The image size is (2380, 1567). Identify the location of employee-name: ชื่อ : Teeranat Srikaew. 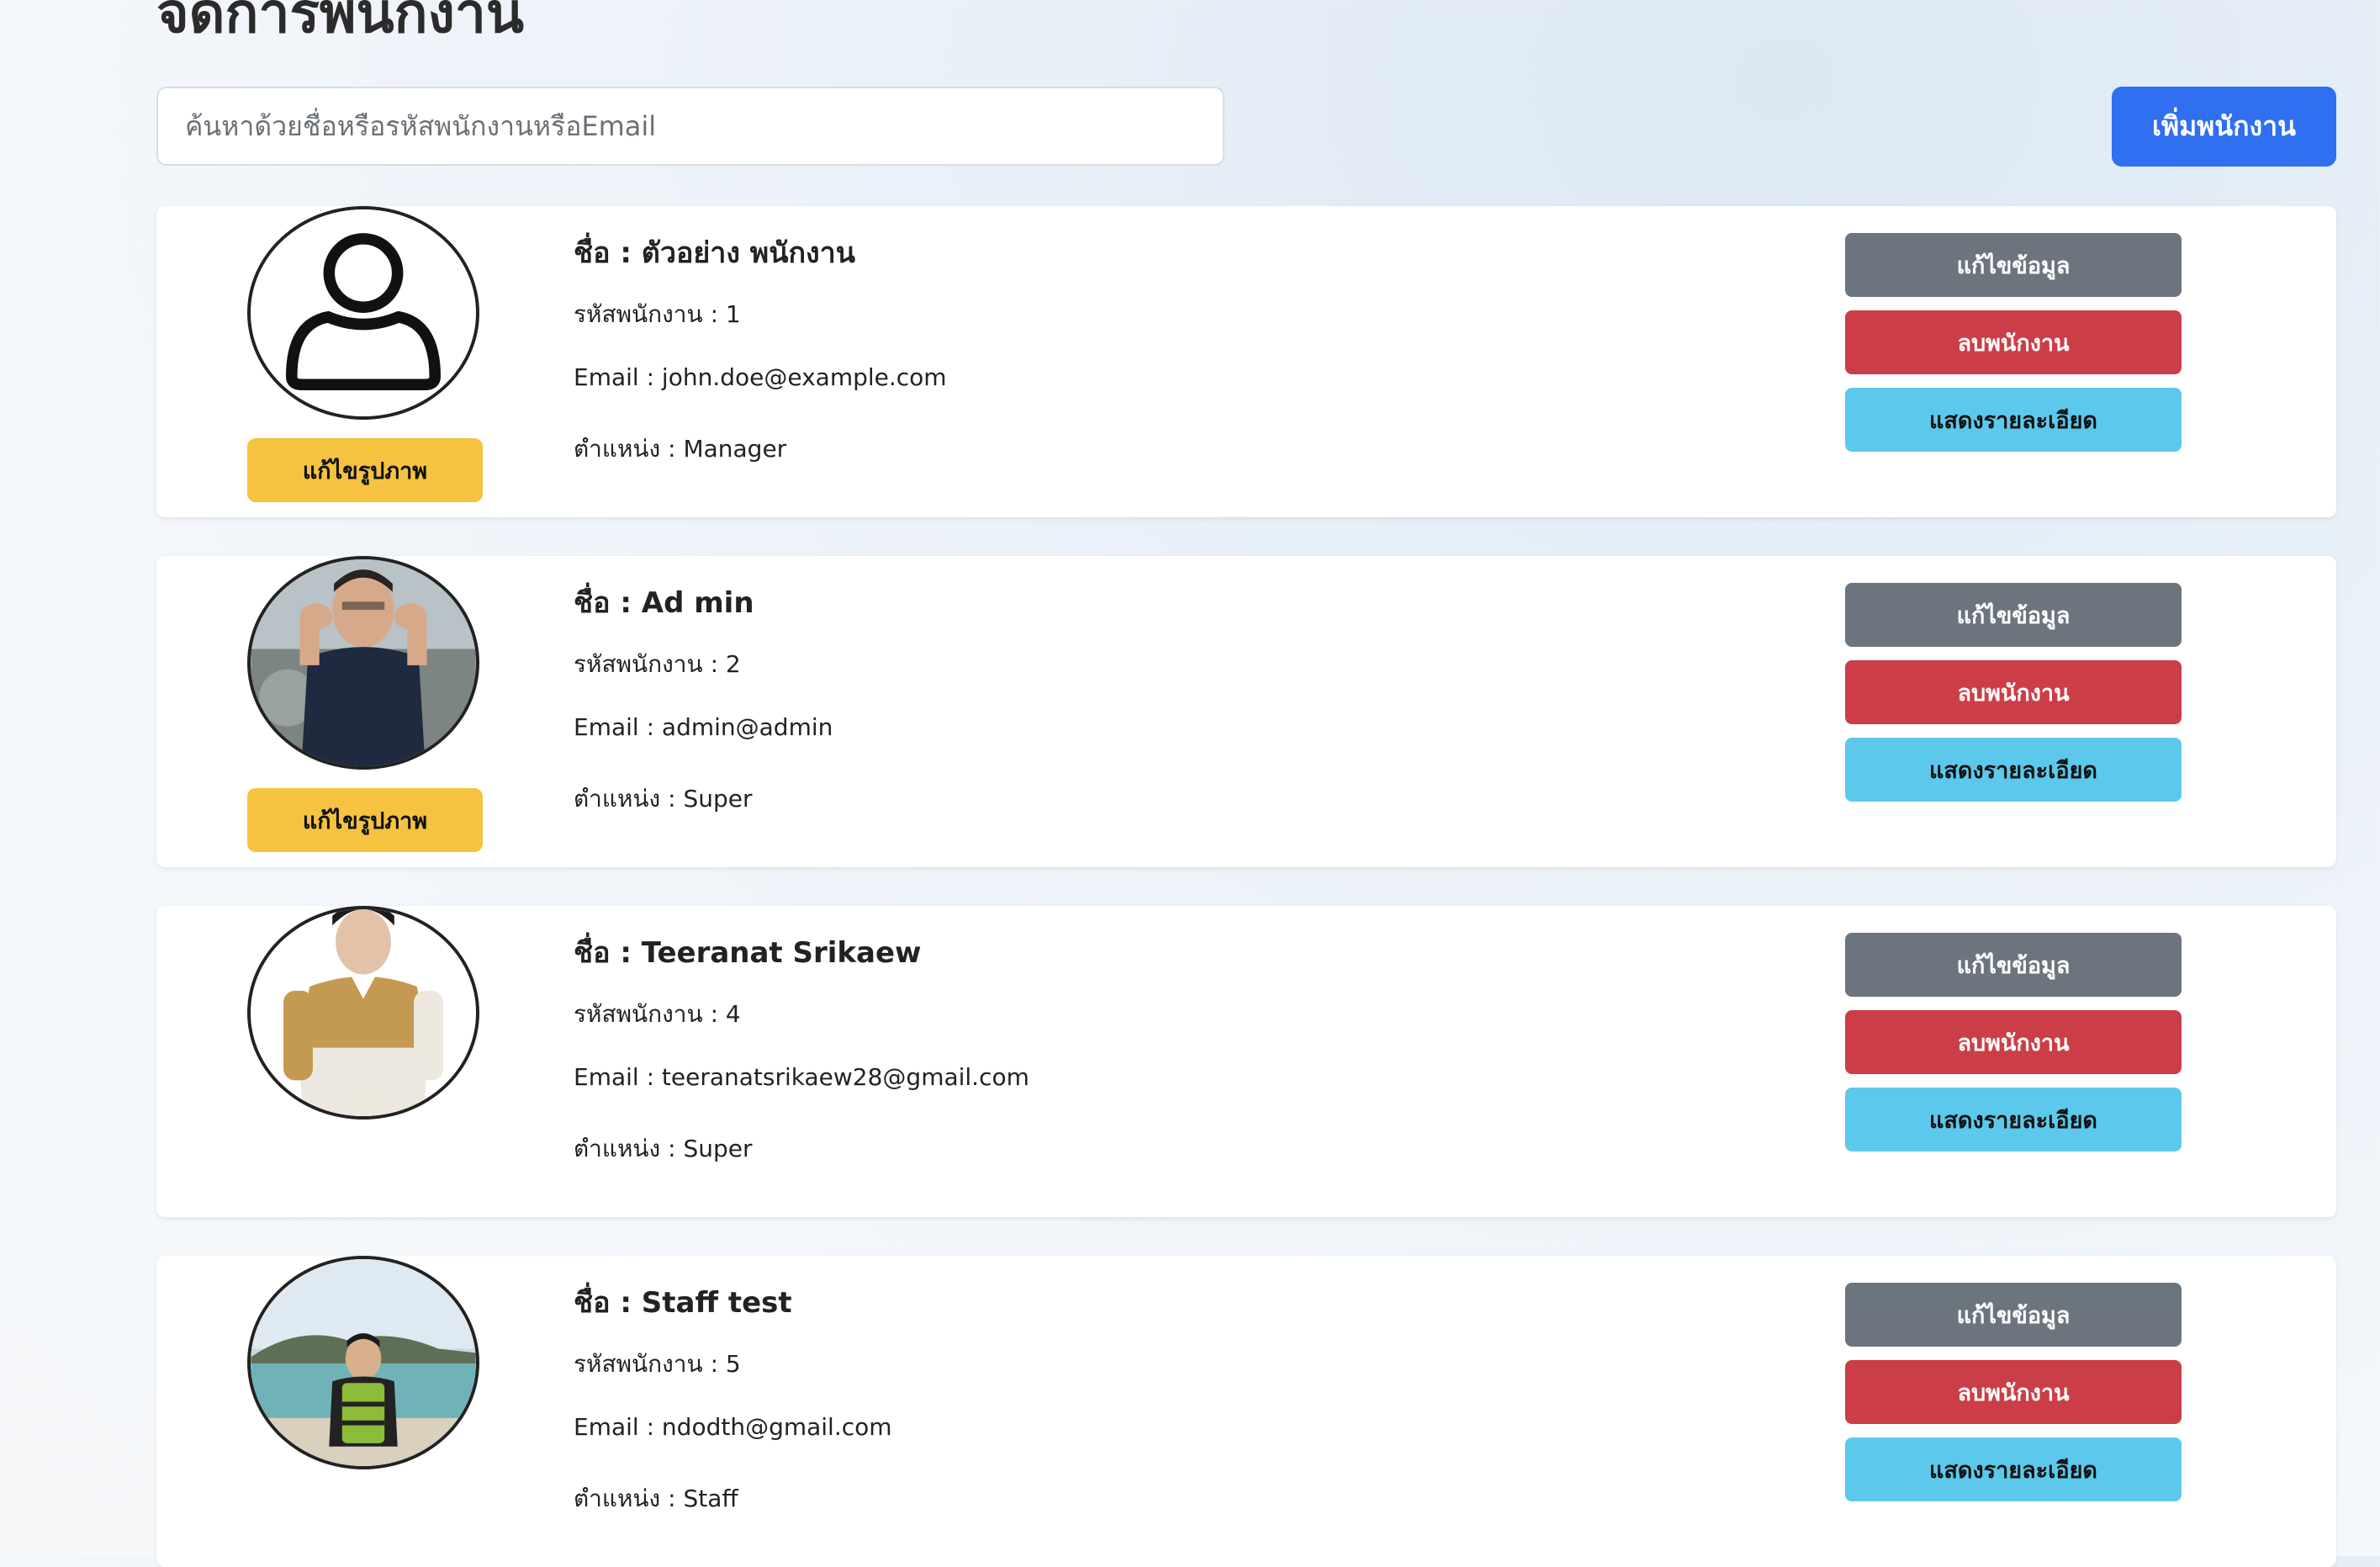
(748, 953).